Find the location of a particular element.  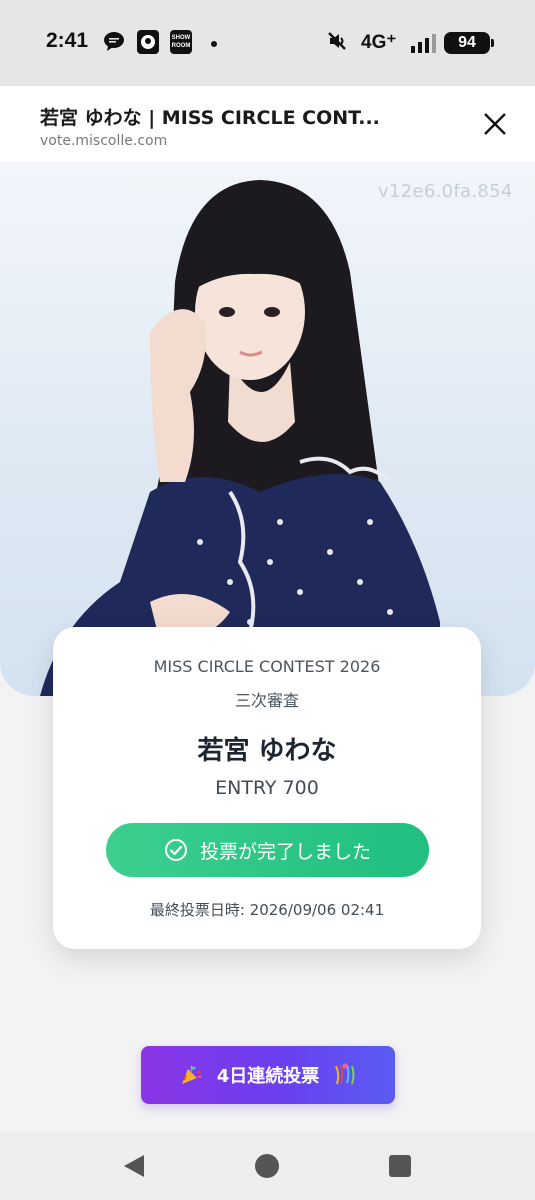

party-popper-icon is located at coordinates (191, 1074).